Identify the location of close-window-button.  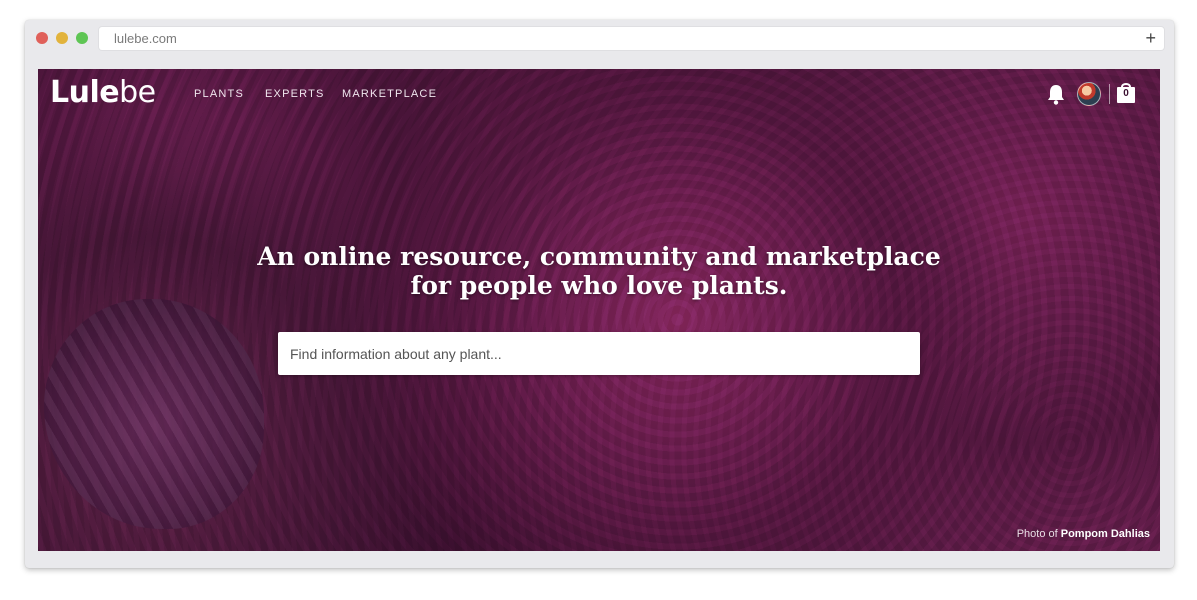
(42, 38).